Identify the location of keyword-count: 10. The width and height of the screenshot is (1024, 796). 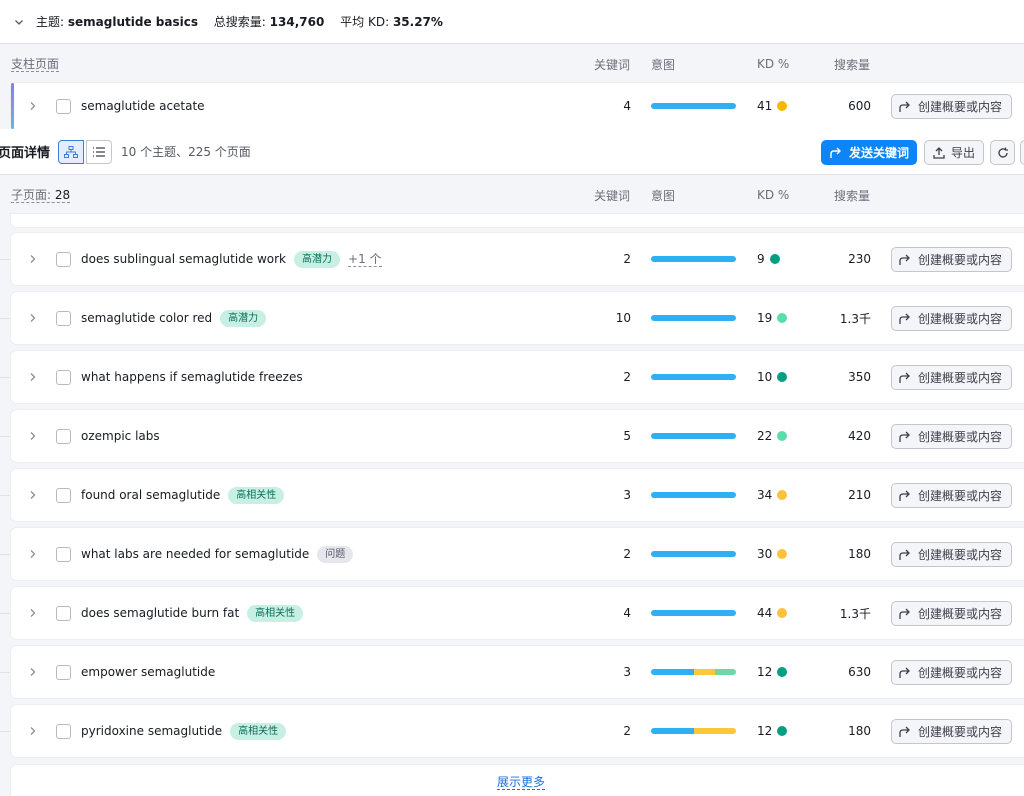
(623, 318).